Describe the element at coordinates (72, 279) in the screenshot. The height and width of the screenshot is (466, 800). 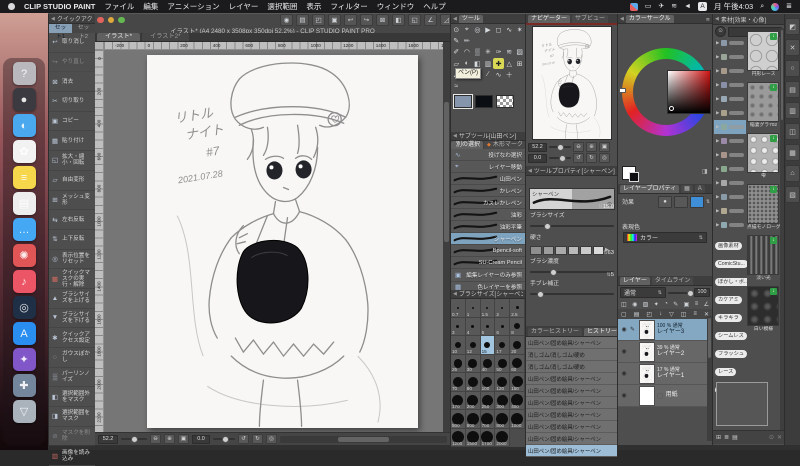
I see `quick-access-item: ▩ クイックマスクの実行・解除` at that location.